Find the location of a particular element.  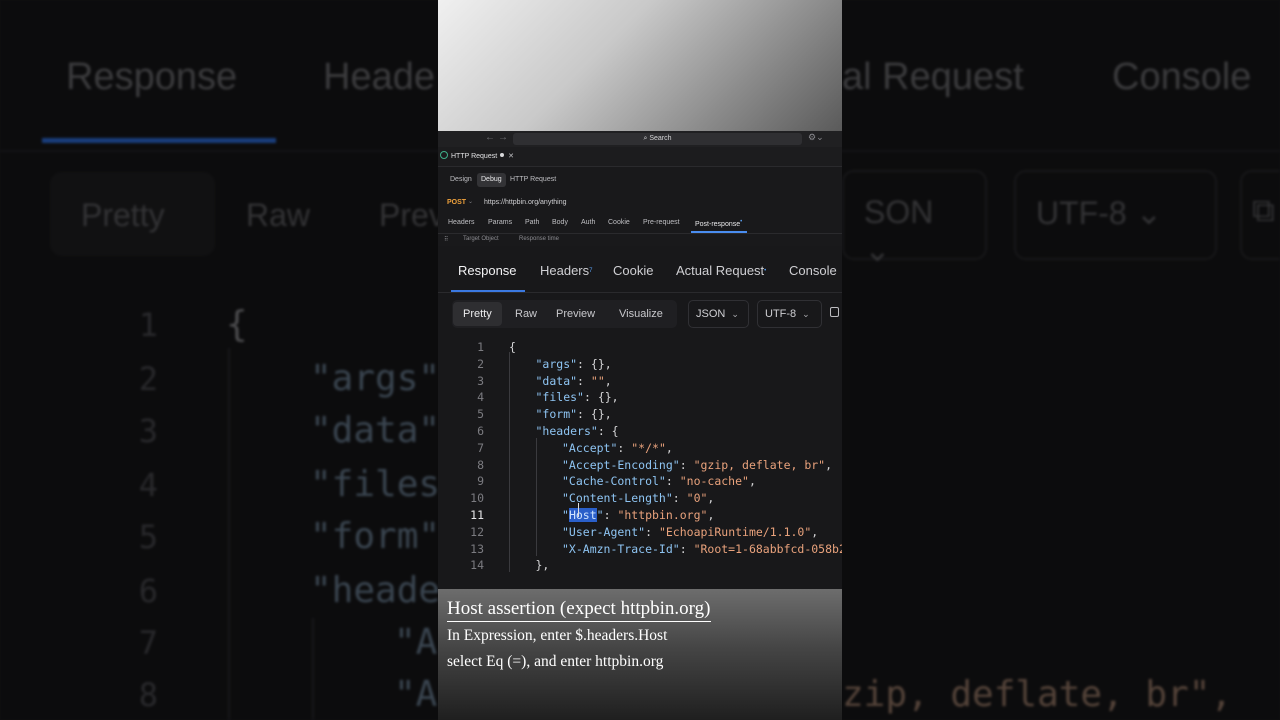

code-line: "Content-Length": "0", is located at coordinates (638, 498).